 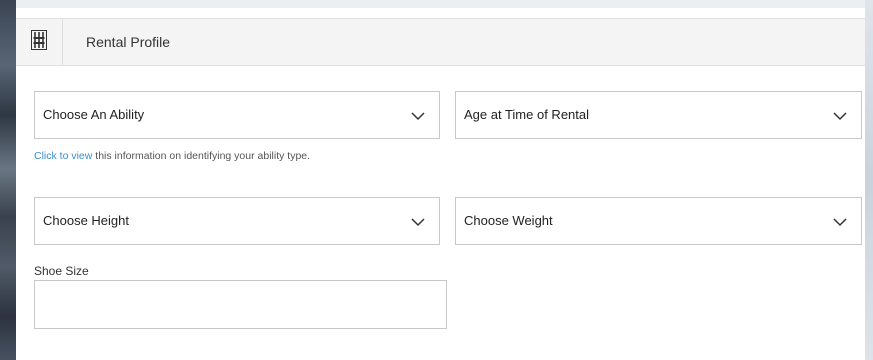 I want to click on ski-rack-icon, so click(x=39, y=42).